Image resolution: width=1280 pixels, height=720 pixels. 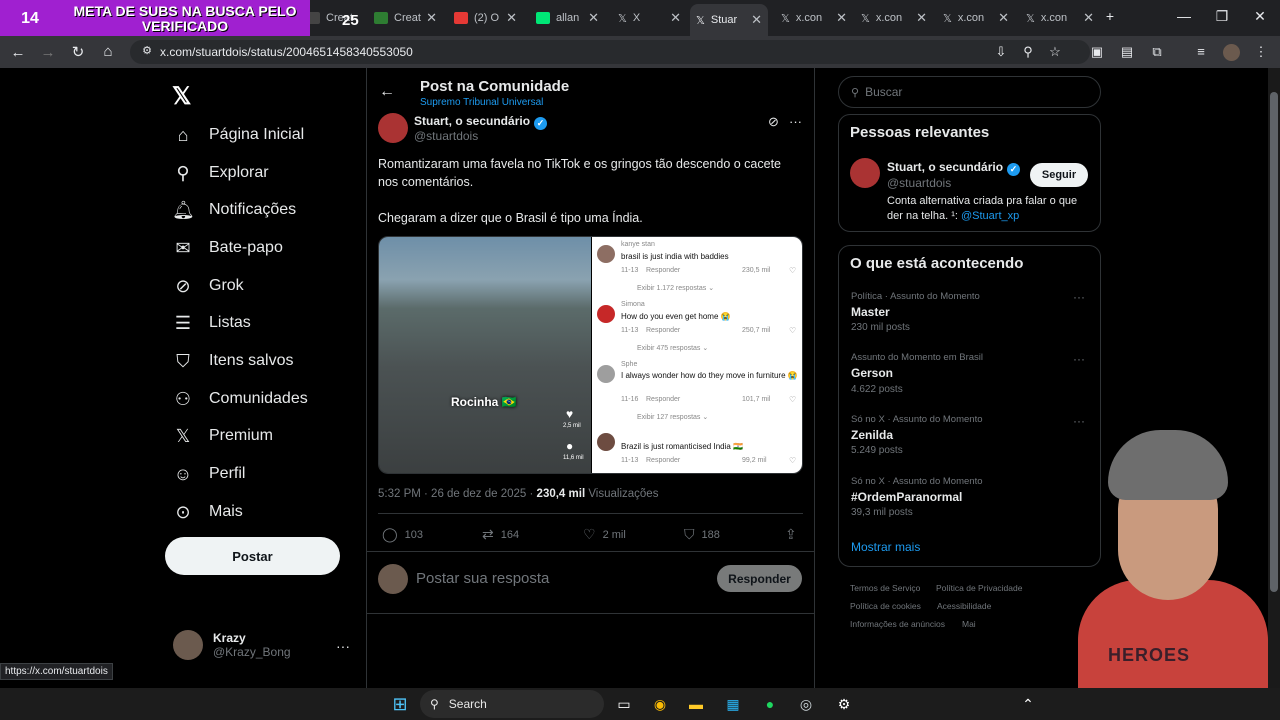 I want to click on sidebar-item-profile: ☺ Perfil, so click(x=209, y=474).